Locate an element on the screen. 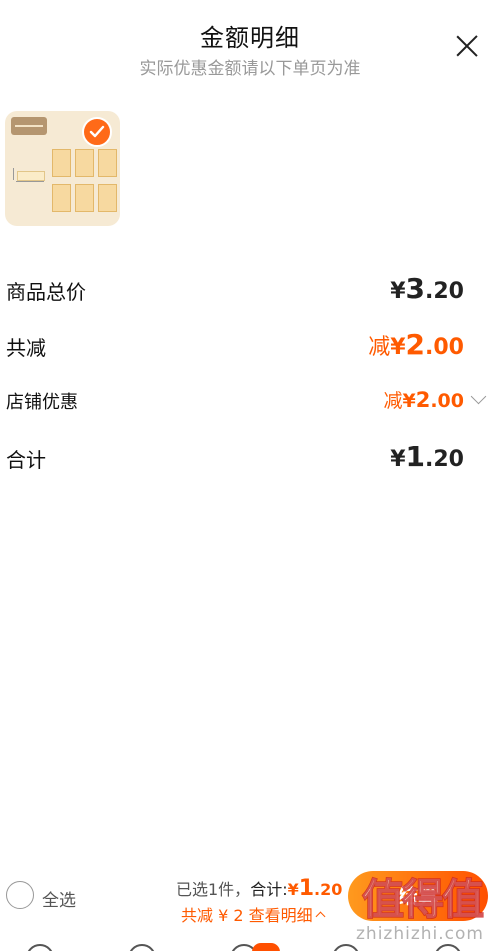  row-label: 合计 is located at coordinates (26, 460).